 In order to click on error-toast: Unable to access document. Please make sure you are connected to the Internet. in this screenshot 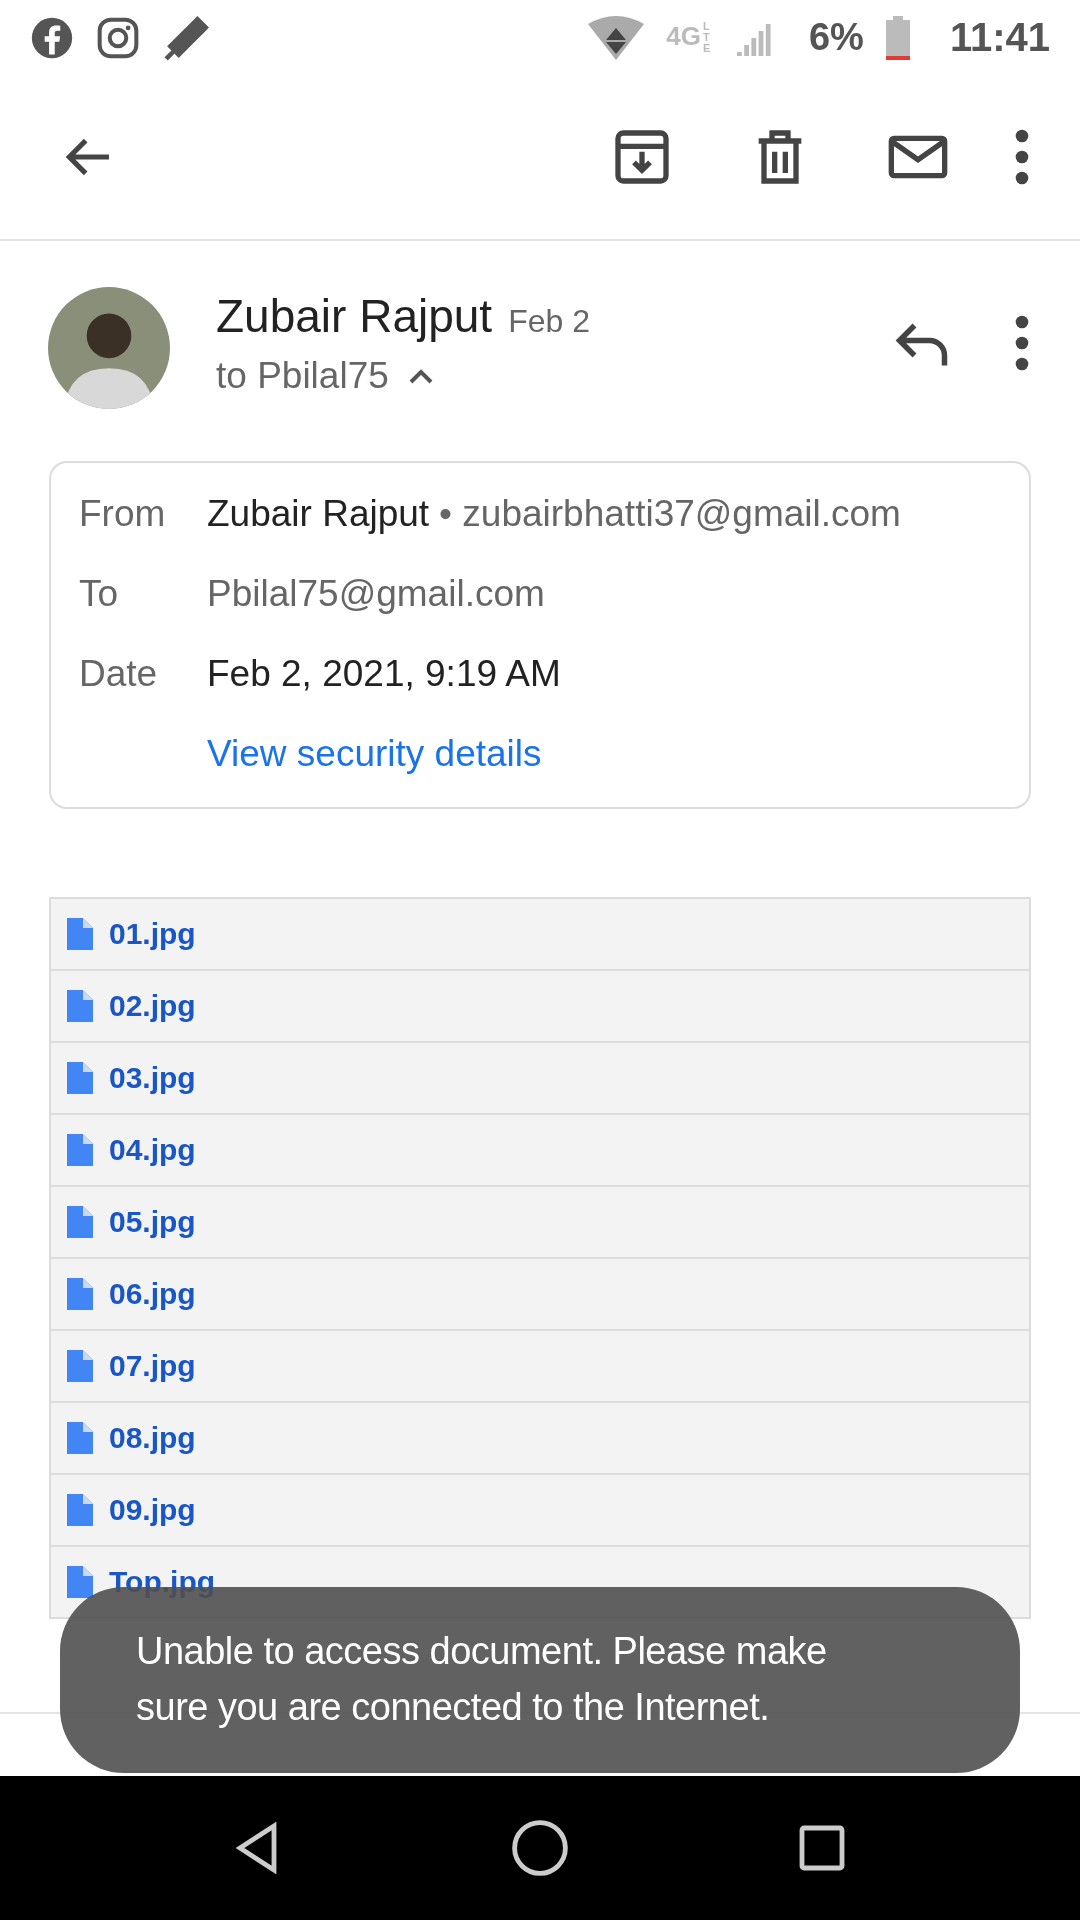, I will do `click(540, 1680)`.